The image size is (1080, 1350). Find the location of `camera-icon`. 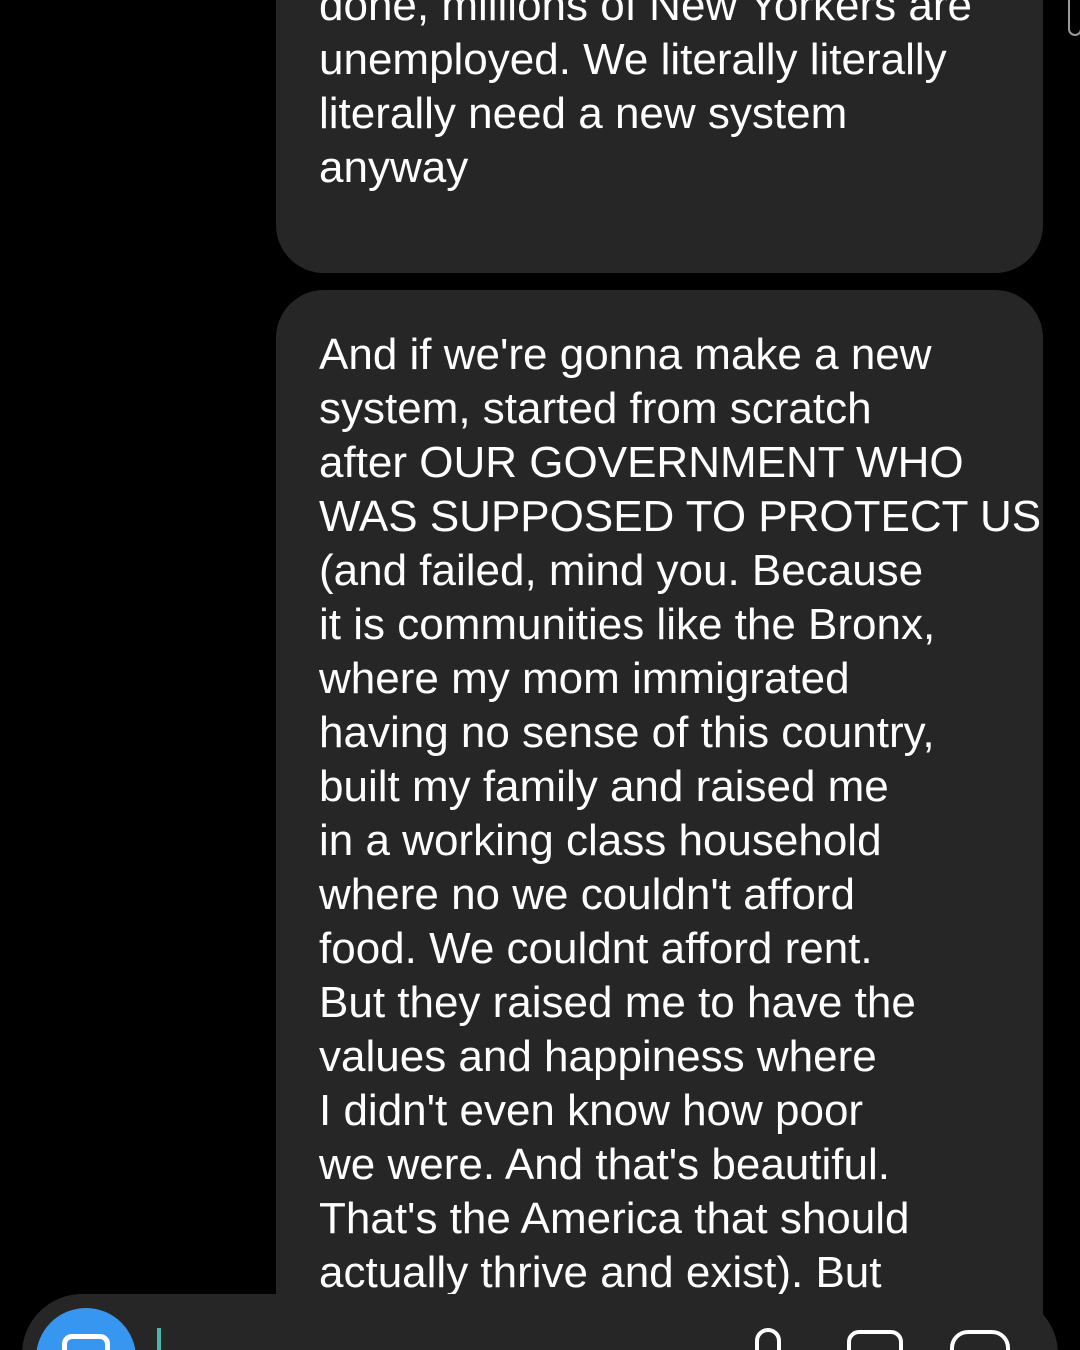

camera-icon is located at coordinates (86, 1342).